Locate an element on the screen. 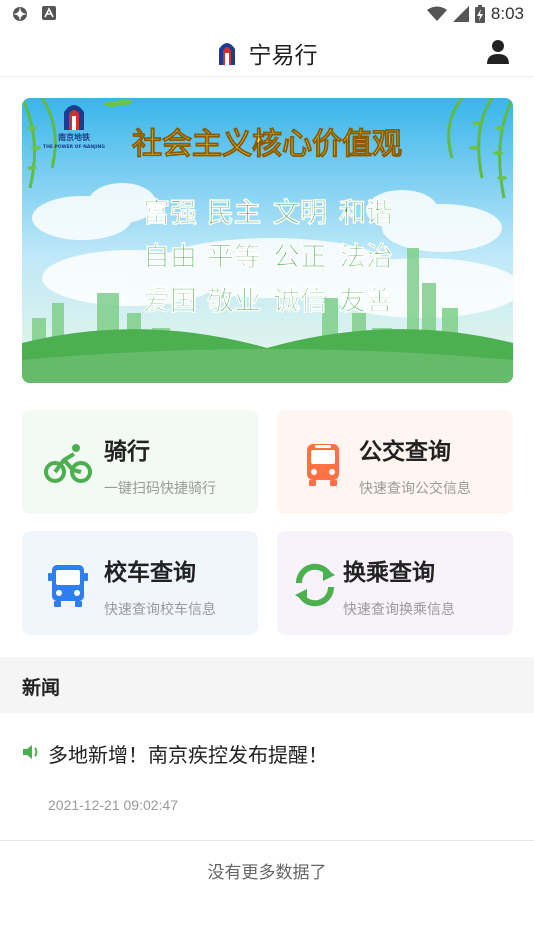 The width and height of the screenshot is (534, 950). news-list-item: 多地新增！南京疾控发布提醒！ 2021-12-21 09:02:47 is located at coordinates (267, 777).